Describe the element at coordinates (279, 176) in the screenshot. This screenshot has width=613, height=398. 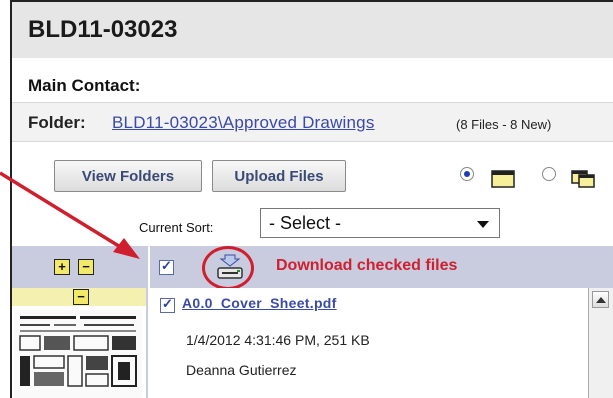
I see `upload-files-button: Upload Files` at that location.